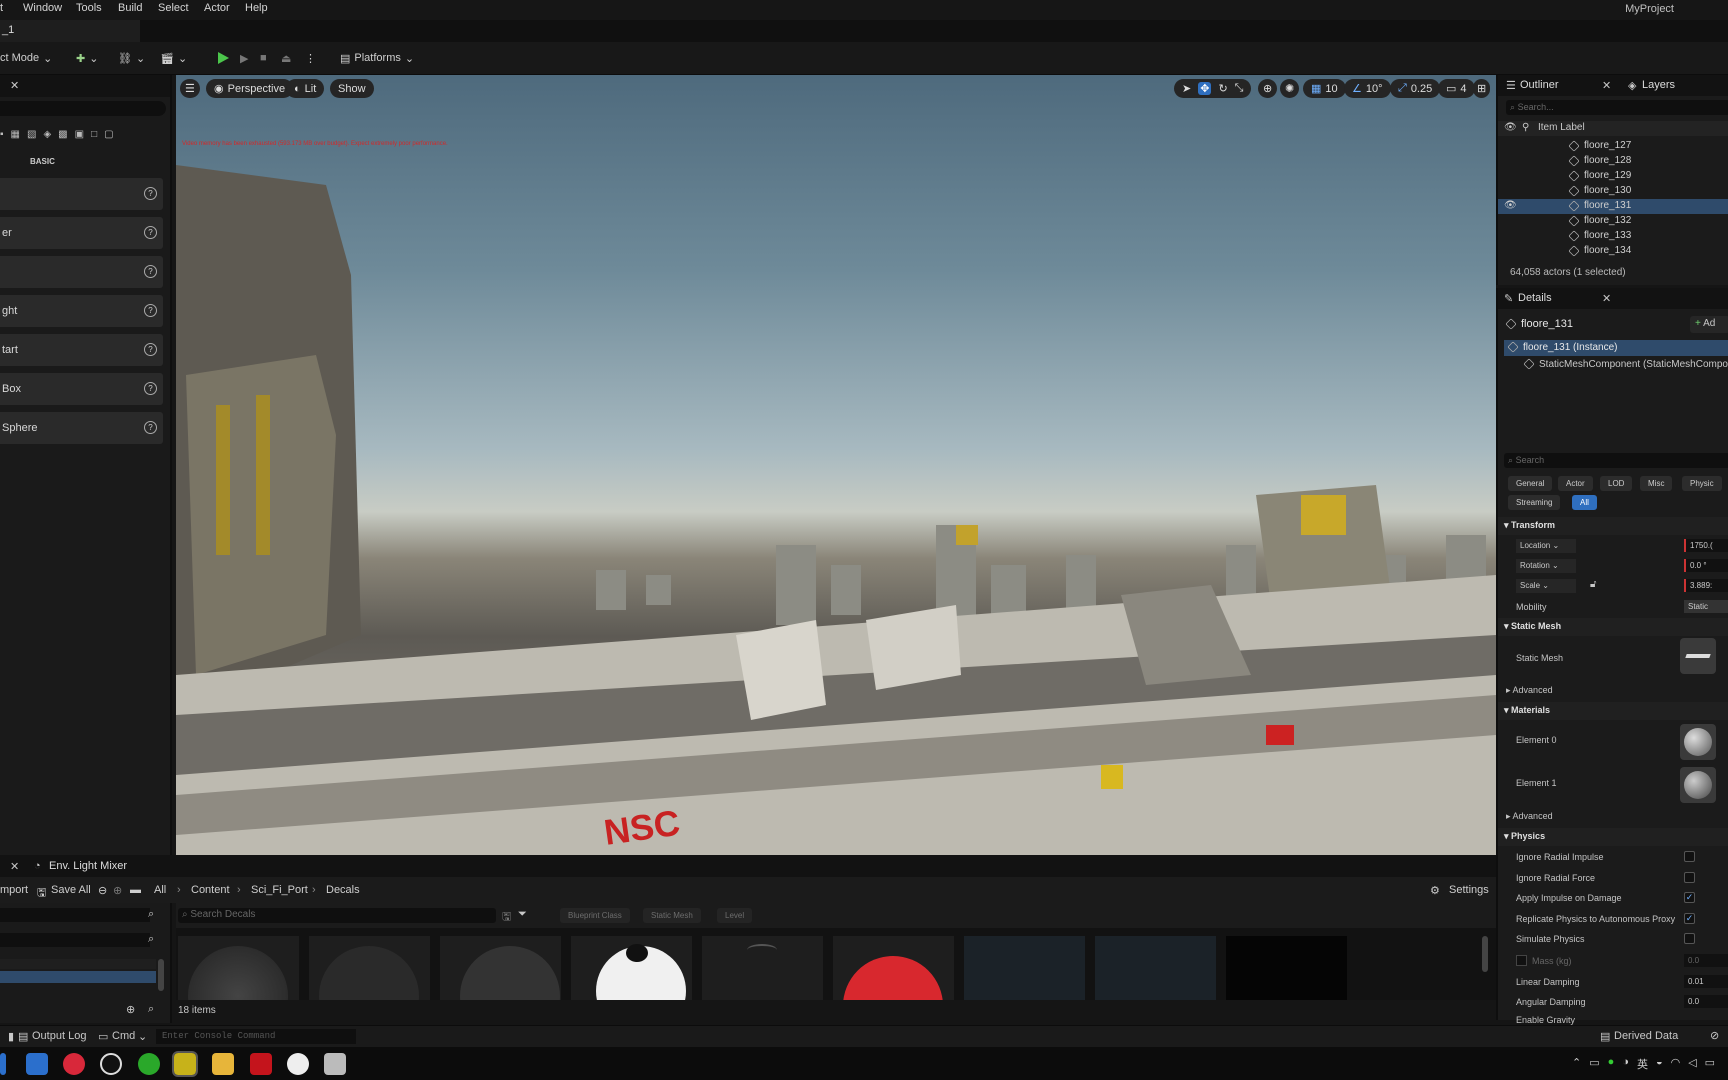  What do you see at coordinates (1, 8) in the screenshot?
I see `menu-item-file-partial: t` at bounding box center [1, 8].